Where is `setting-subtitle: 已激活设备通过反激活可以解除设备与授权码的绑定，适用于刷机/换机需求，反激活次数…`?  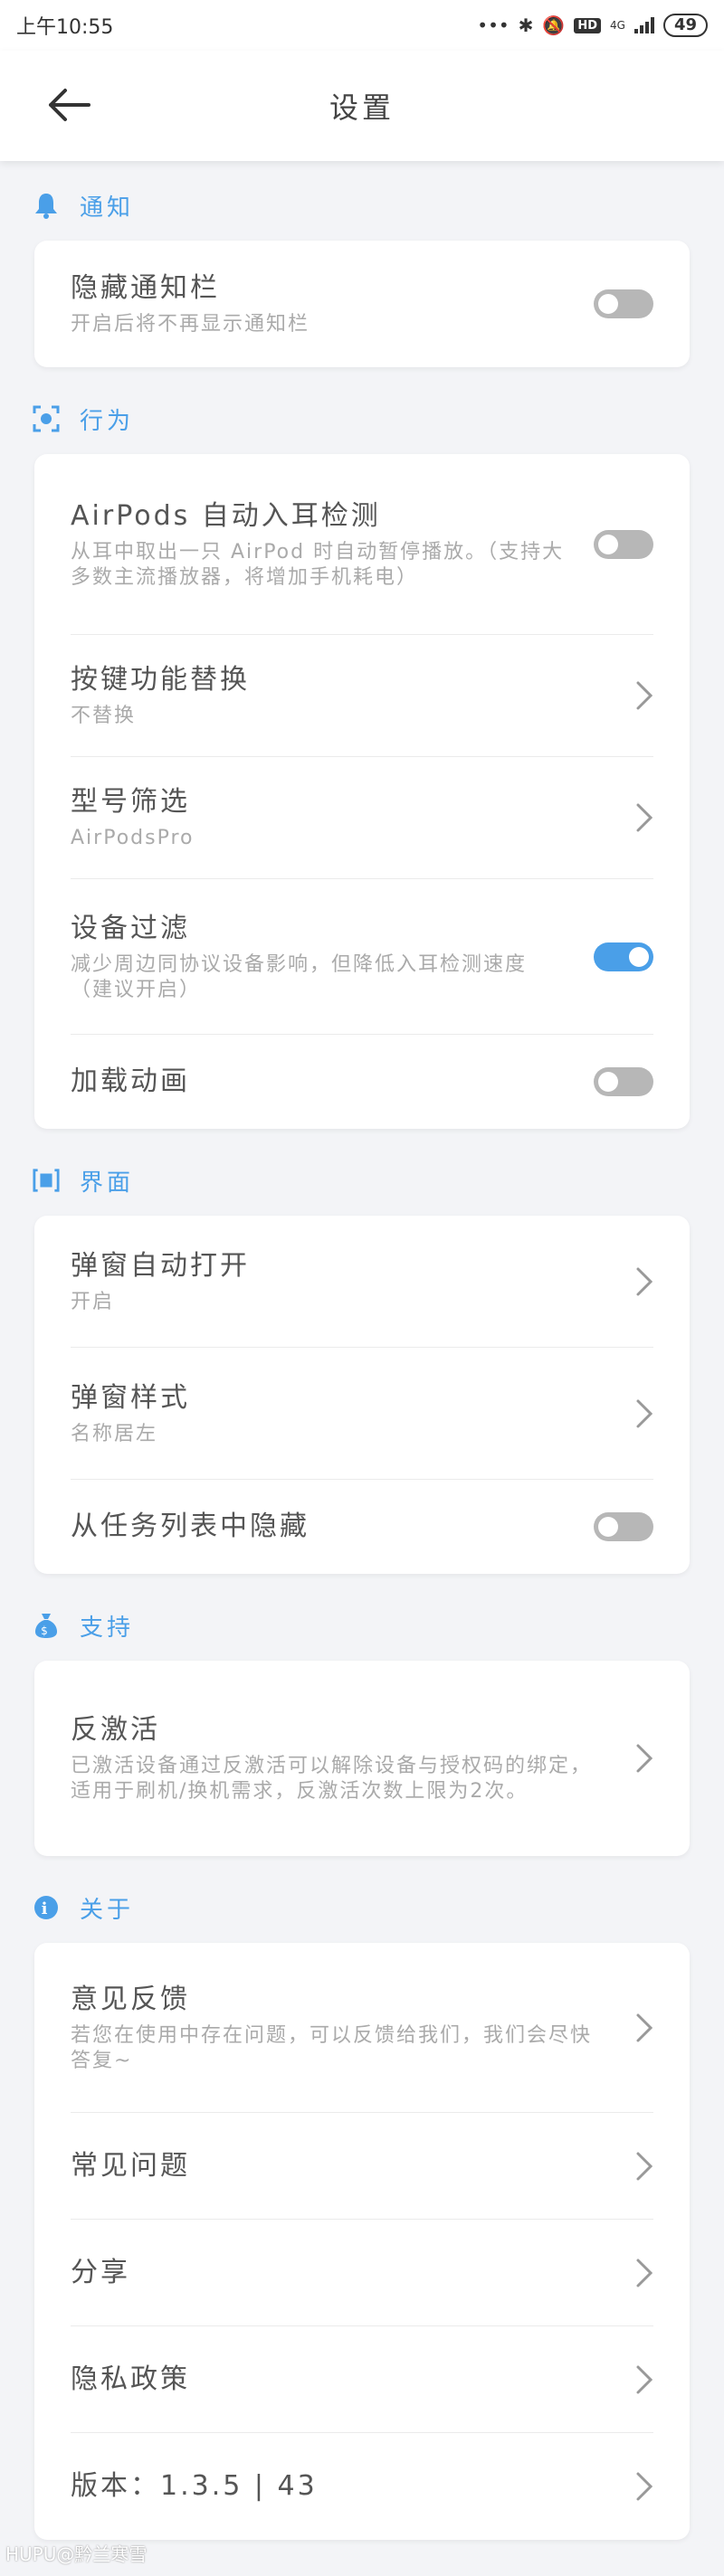
setting-subtitle: 已激活设备通过反激活可以解除设备与授权码的绑定，适用于刷机/换机需求，反激活次数… is located at coordinates (332, 1779).